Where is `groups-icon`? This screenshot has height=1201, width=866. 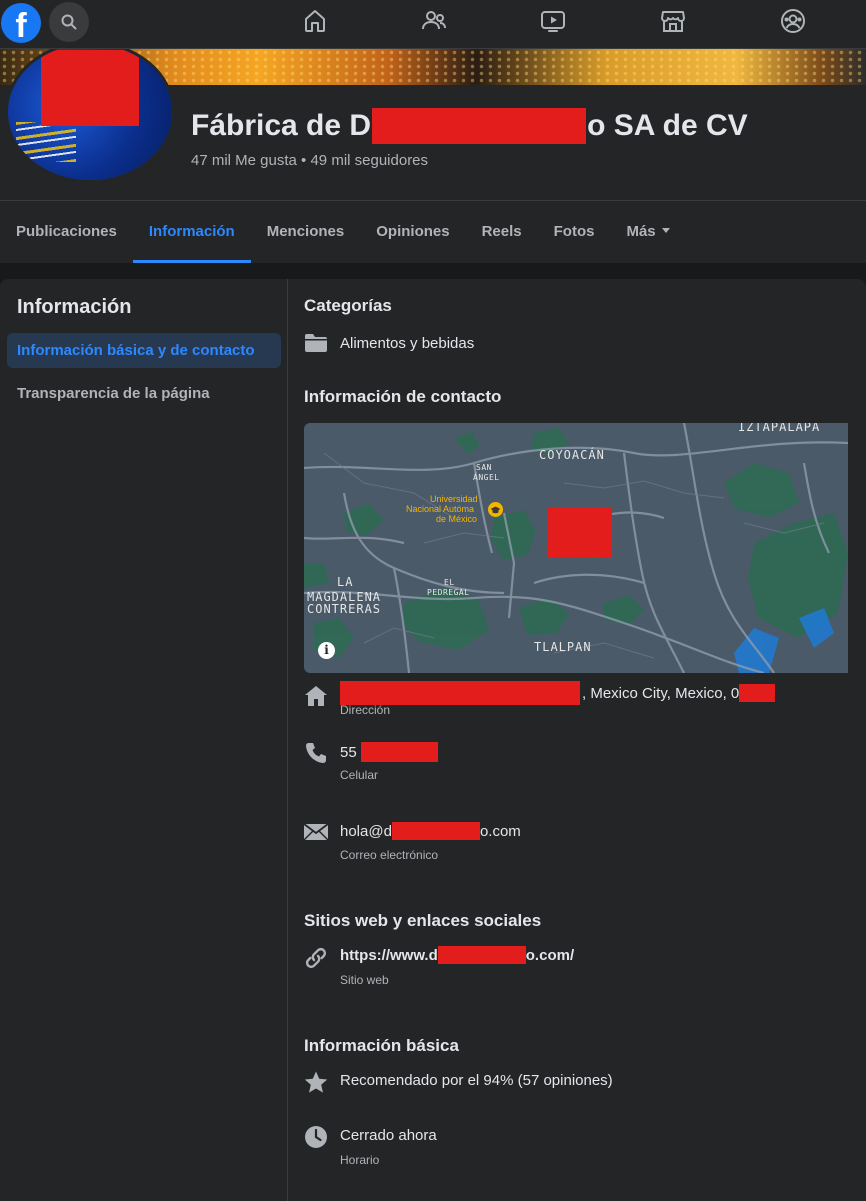 groups-icon is located at coordinates (793, 21).